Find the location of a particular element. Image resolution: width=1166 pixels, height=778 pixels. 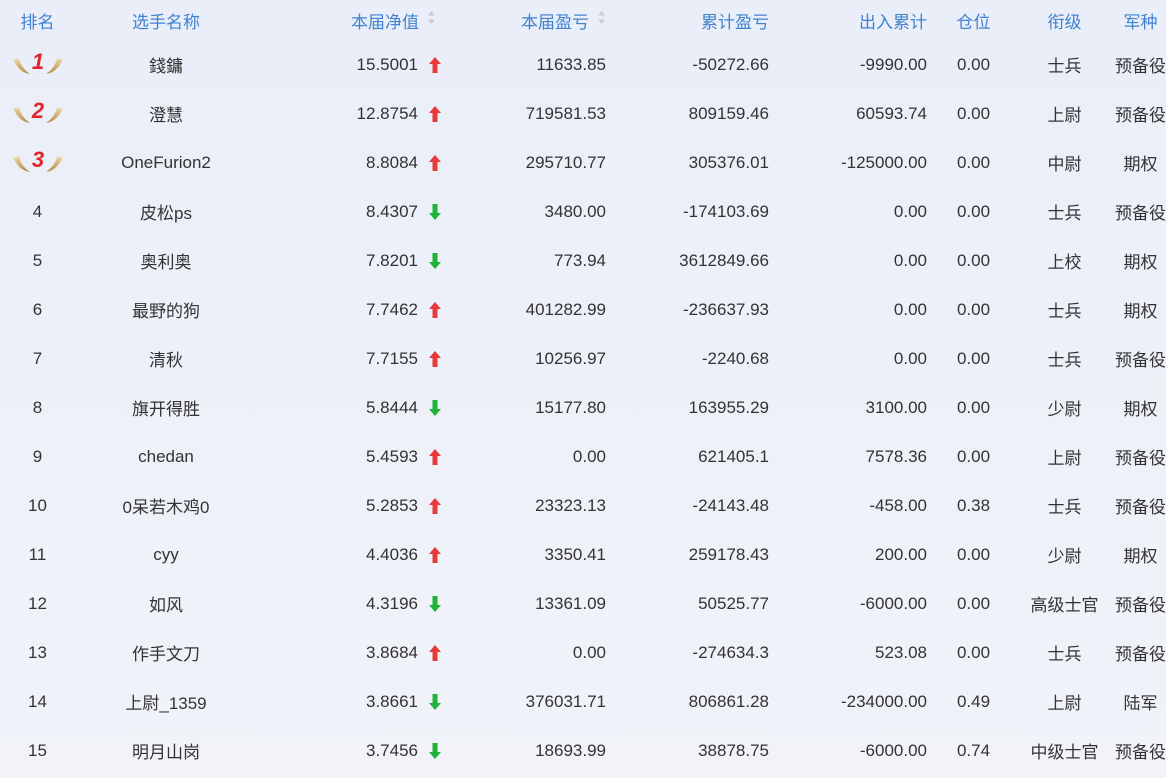

table-row: 13 作手文刀 3.8684 0.00 -274634.3 523.08 0.00 士兵 预备役 is located at coordinates (583, 652).